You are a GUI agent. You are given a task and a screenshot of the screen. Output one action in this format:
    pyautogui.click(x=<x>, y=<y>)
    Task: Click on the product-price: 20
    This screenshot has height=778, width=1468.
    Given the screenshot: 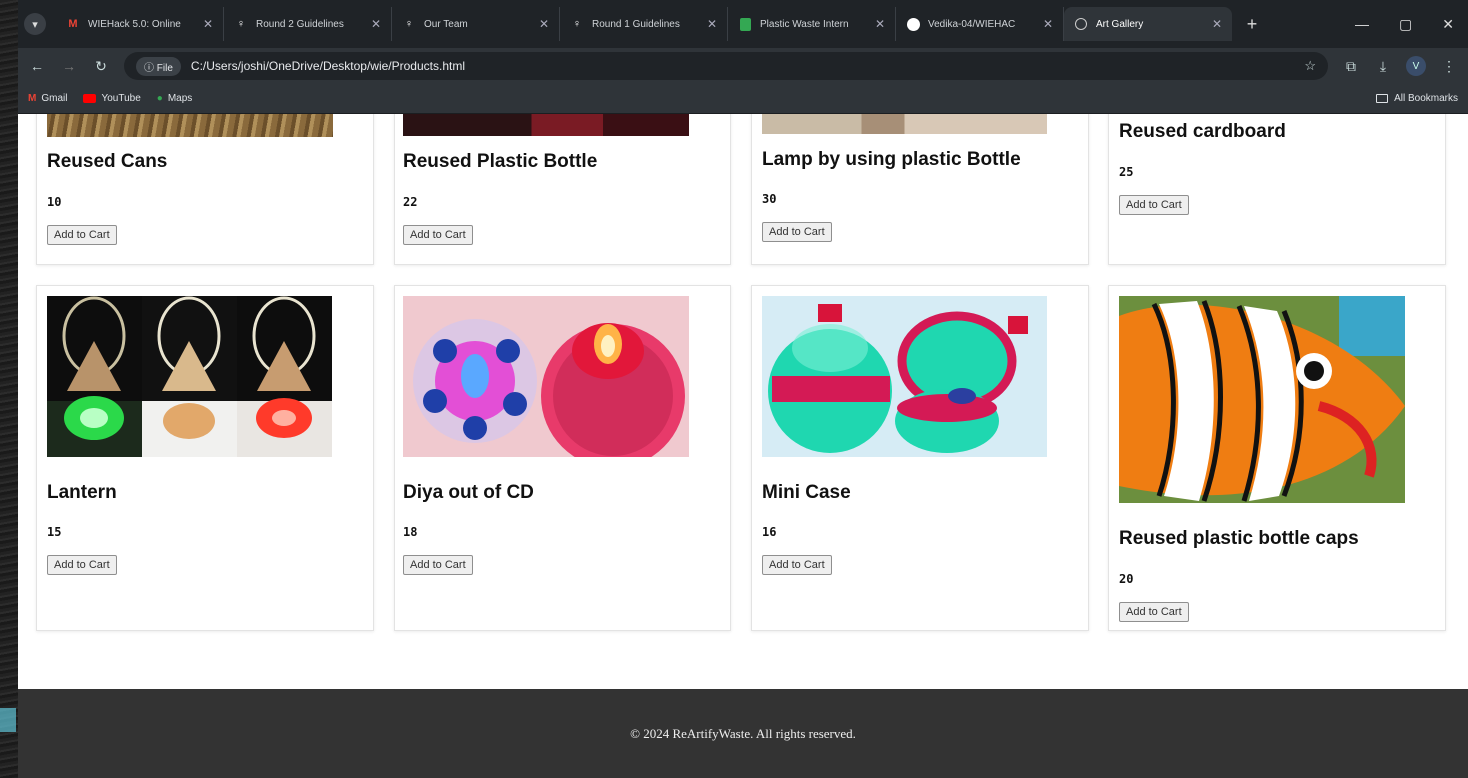 What is the action you would take?
    pyautogui.click(x=1126, y=579)
    